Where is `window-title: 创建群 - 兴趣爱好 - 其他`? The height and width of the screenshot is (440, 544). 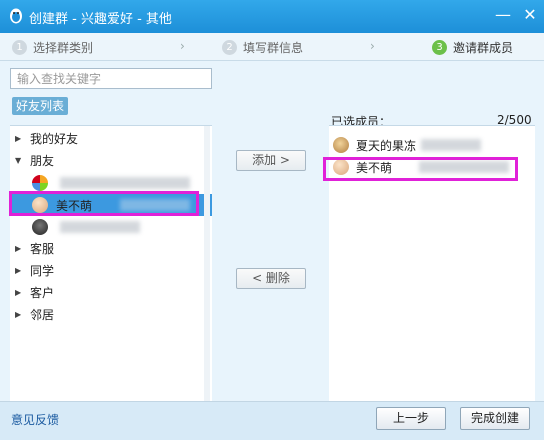 window-title: 创建群 - 兴趣爱好 - 其他 is located at coordinates (100, 19).